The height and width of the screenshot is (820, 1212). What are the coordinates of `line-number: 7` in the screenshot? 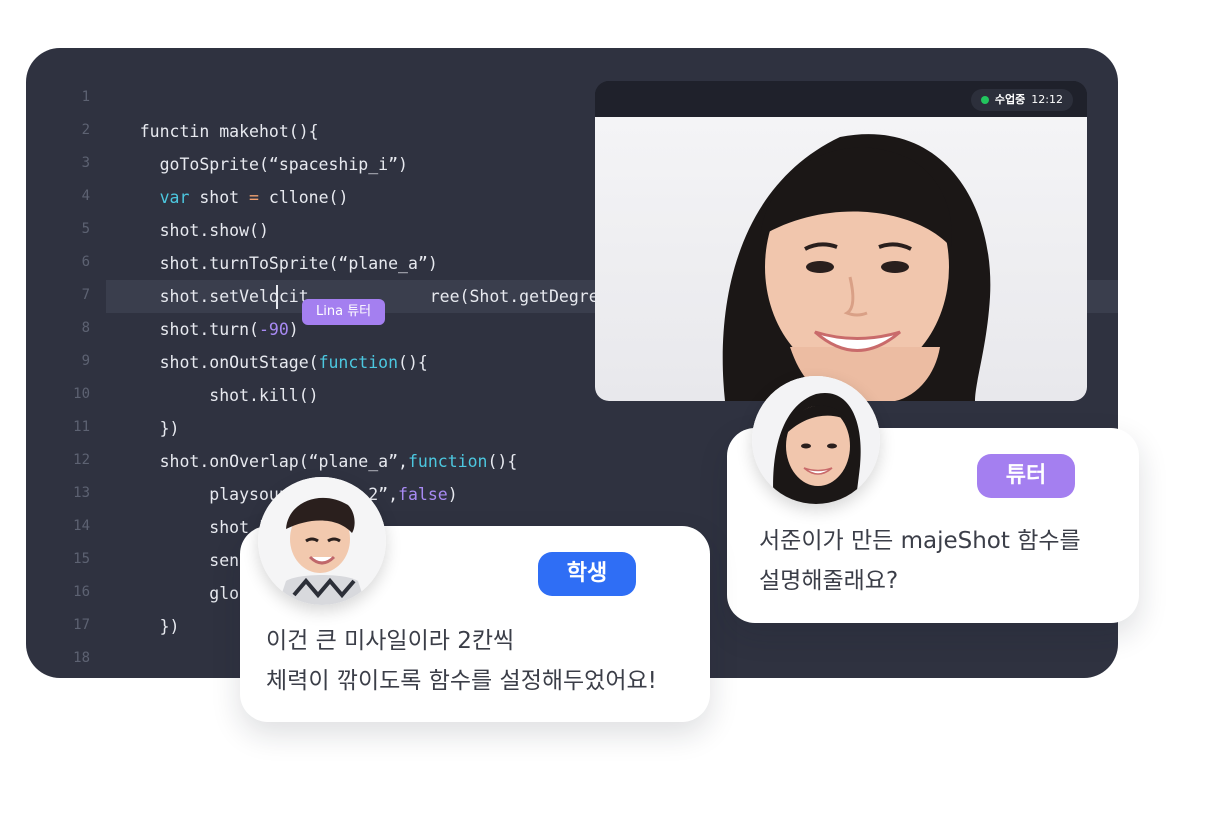 It's located at (85, 295).